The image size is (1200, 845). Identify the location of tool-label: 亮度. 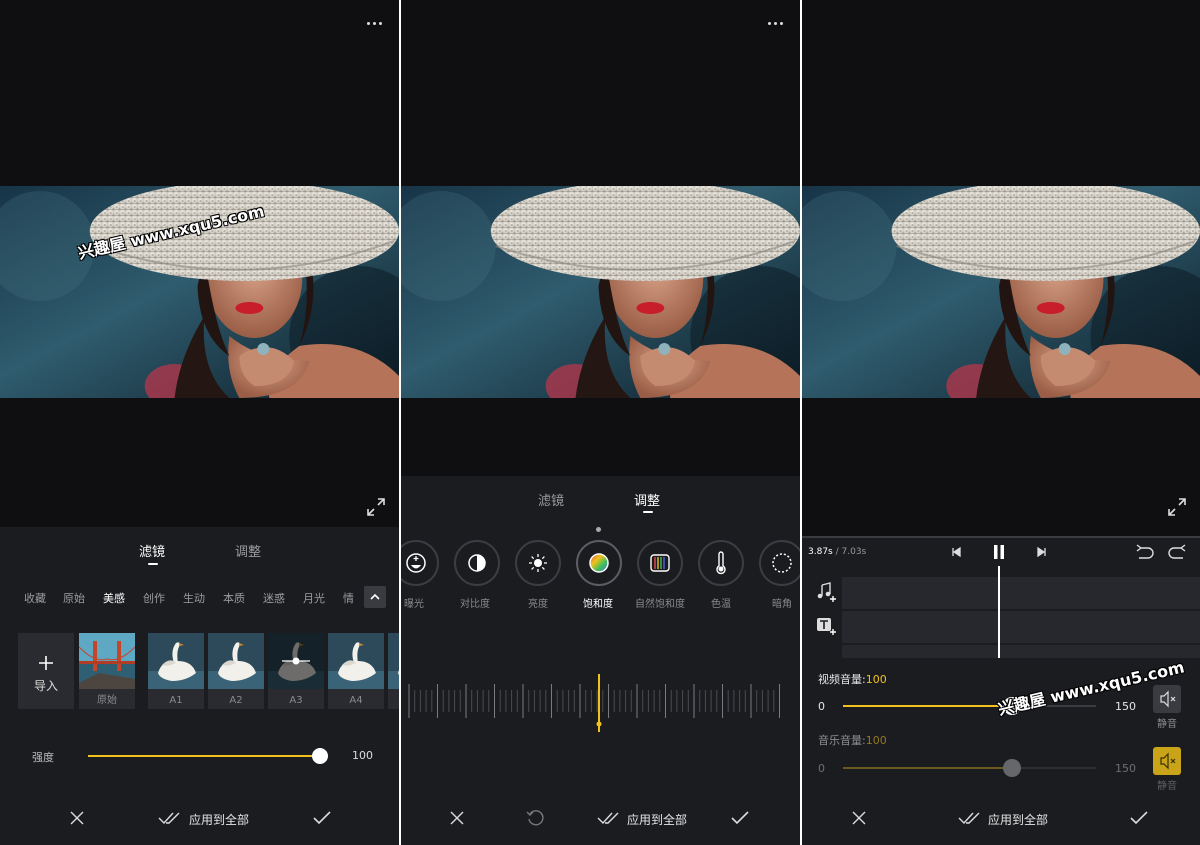
(538, 604).